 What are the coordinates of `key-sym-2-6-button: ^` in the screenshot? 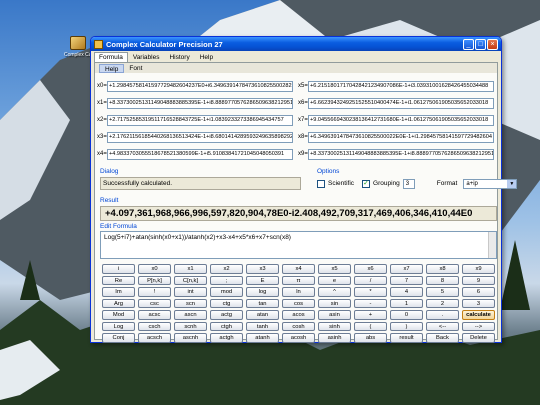 It's located at (334, 292).